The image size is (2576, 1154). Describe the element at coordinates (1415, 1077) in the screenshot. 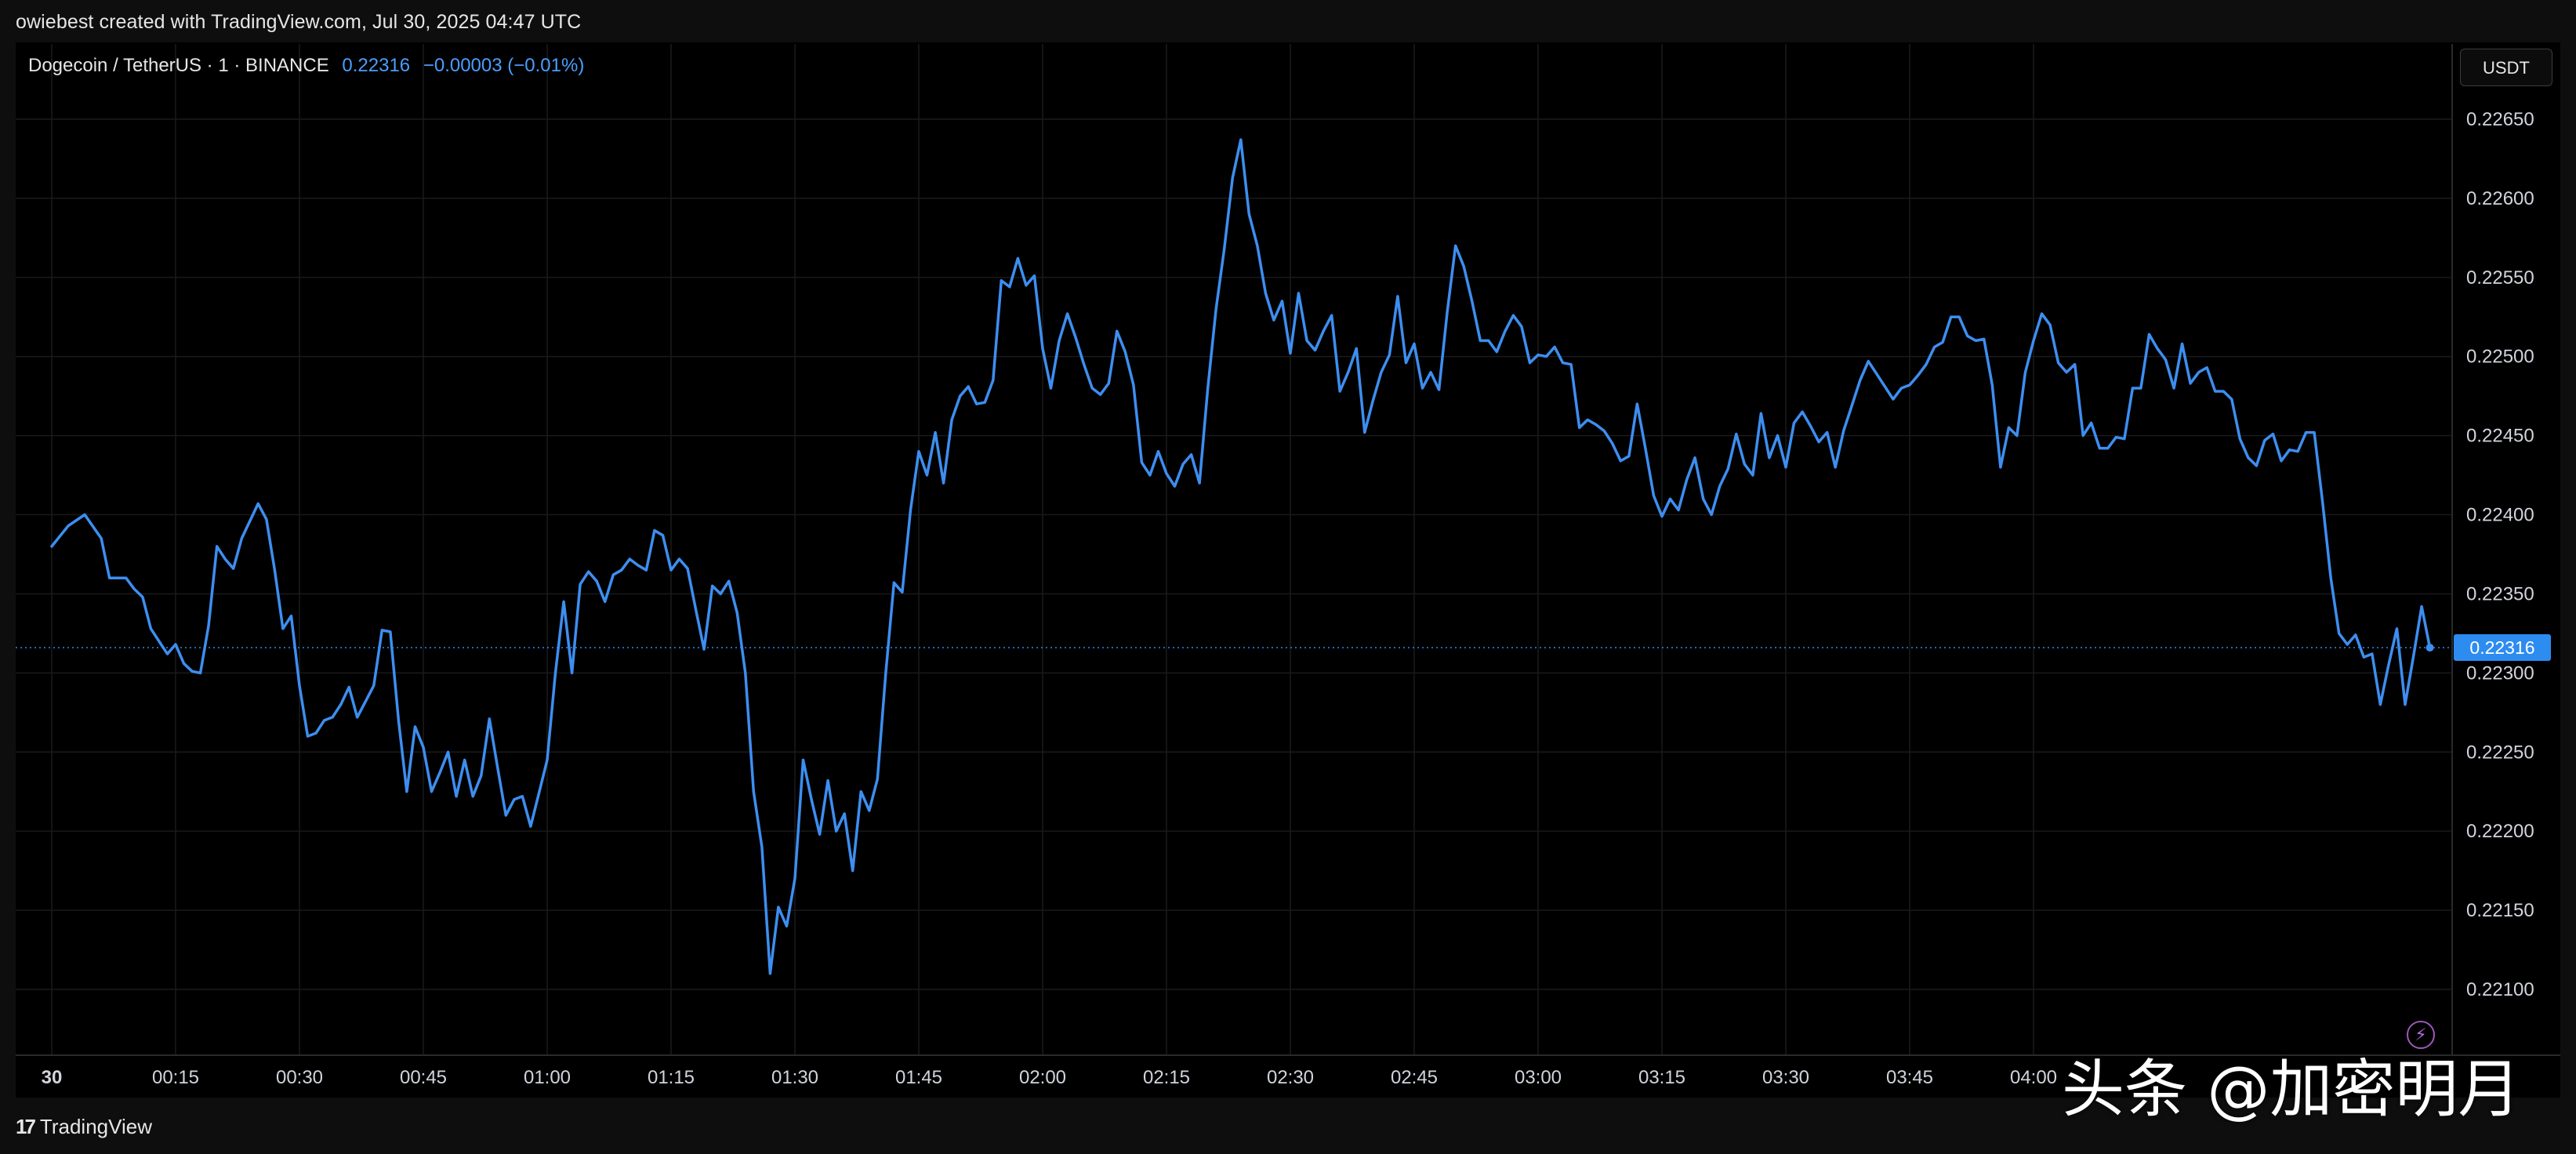

I see `time-tick-label: 02:45` at that location.